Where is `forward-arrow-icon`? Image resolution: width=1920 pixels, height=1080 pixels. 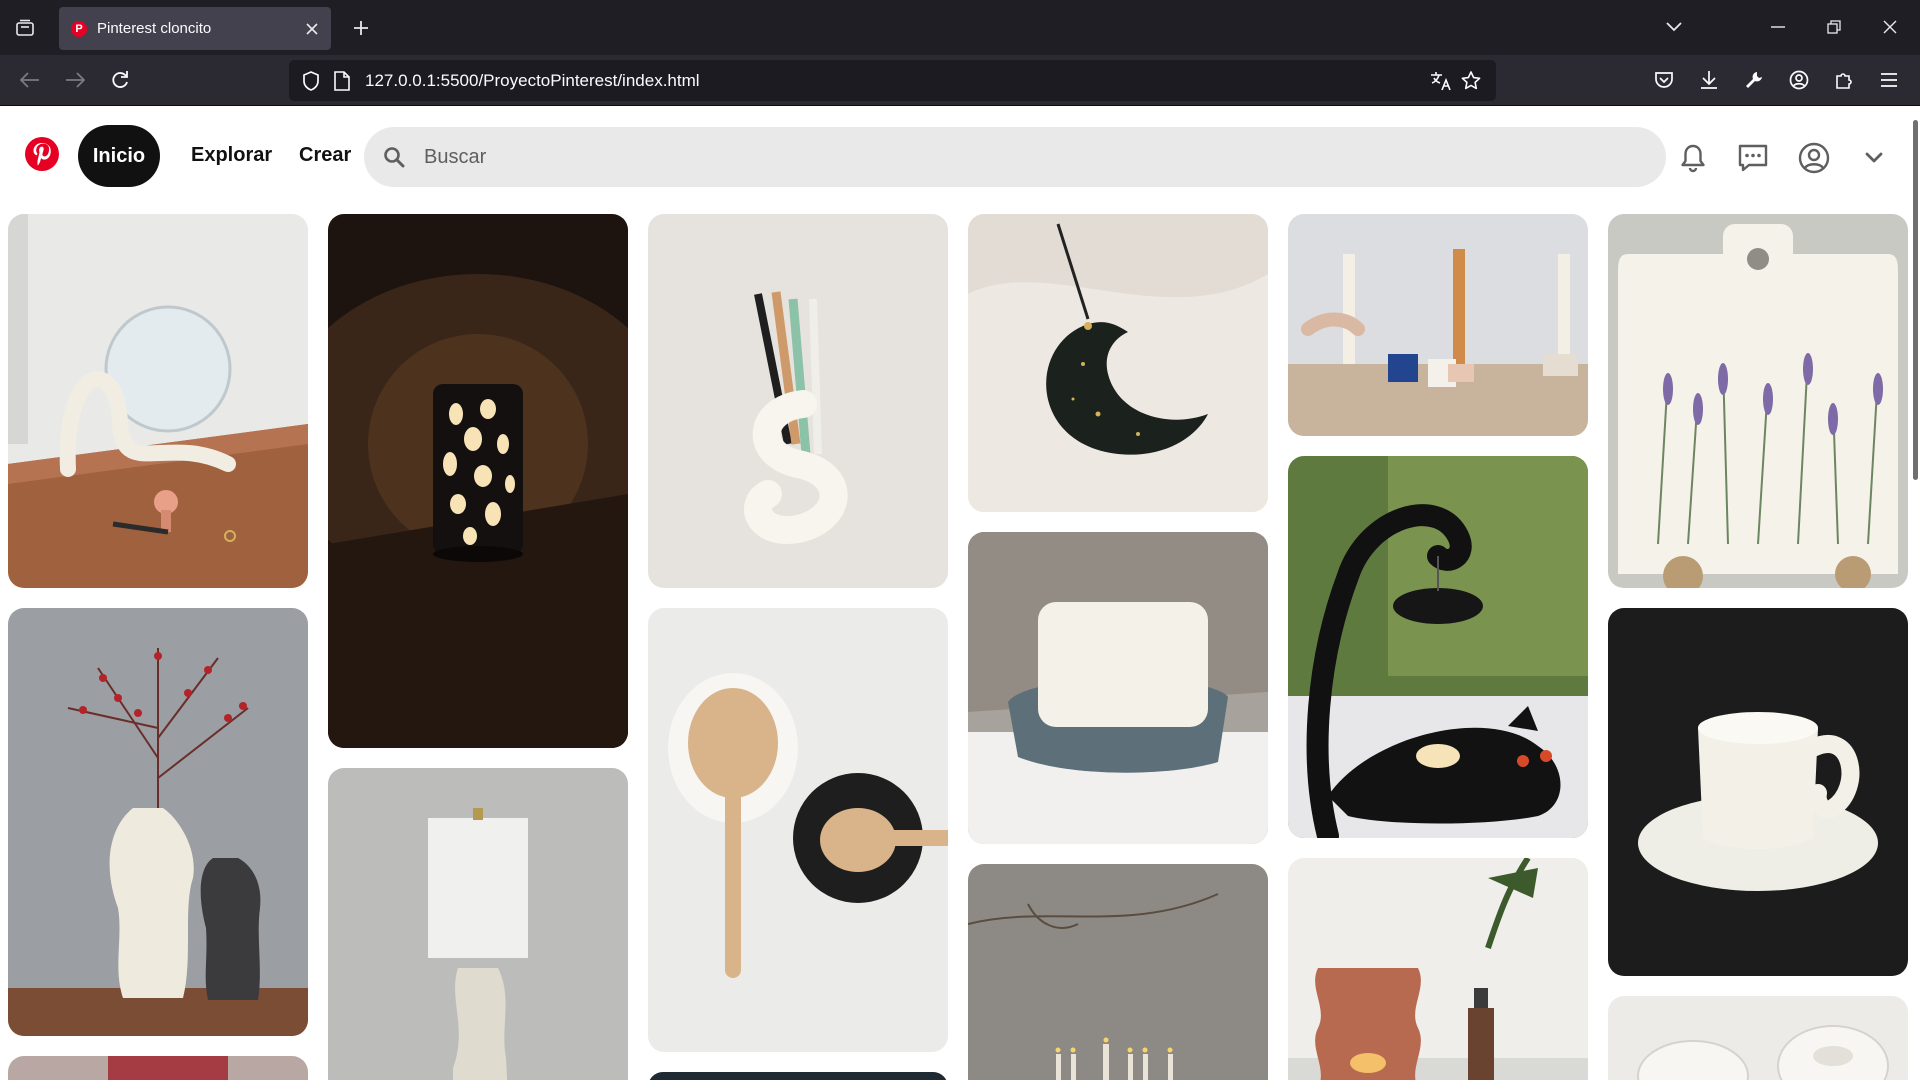
forward-arrow-icon is located at coordinates (75, 80).